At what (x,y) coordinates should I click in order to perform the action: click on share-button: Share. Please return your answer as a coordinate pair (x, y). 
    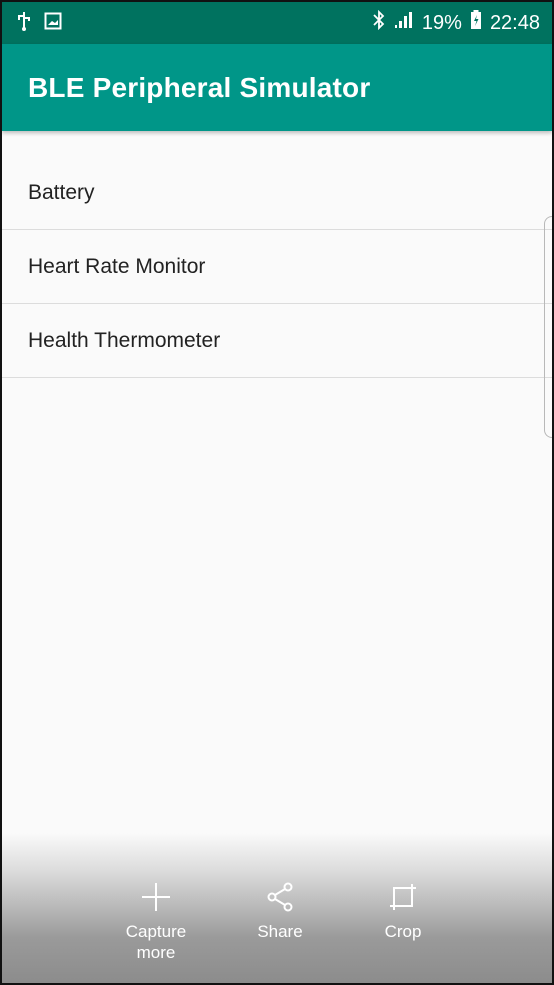
    Looking at the image, I should click on (280, 909).